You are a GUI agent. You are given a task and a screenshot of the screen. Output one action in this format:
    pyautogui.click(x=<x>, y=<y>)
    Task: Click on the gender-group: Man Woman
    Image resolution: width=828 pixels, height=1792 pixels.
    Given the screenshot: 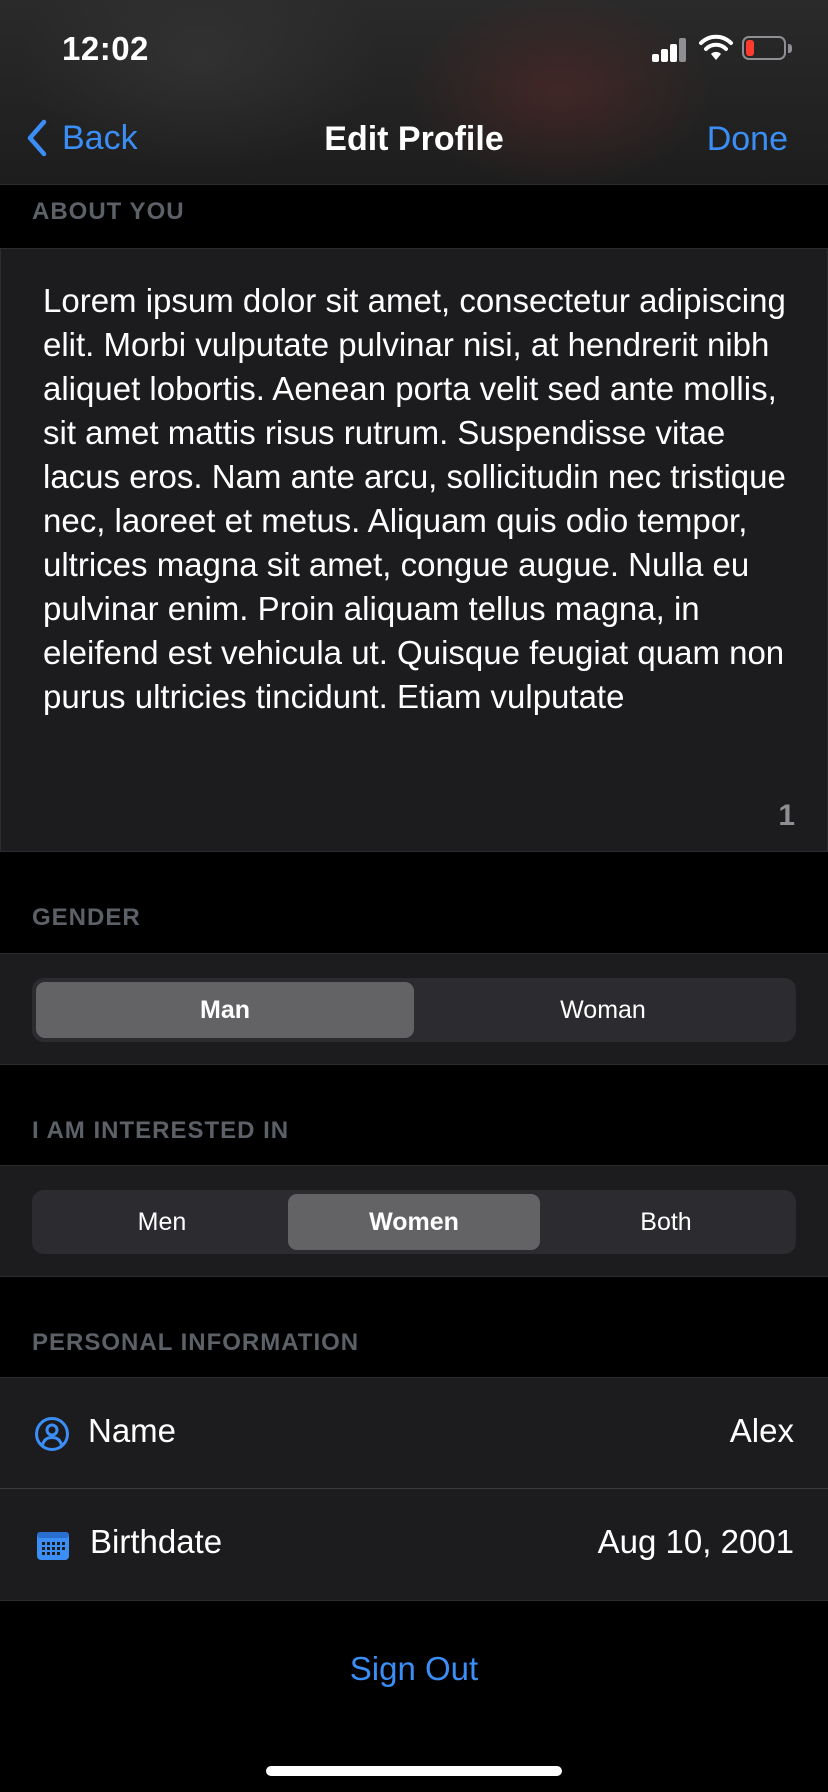 What is the action you would take?
    pyautogui.click(x=414, y=1009)
    